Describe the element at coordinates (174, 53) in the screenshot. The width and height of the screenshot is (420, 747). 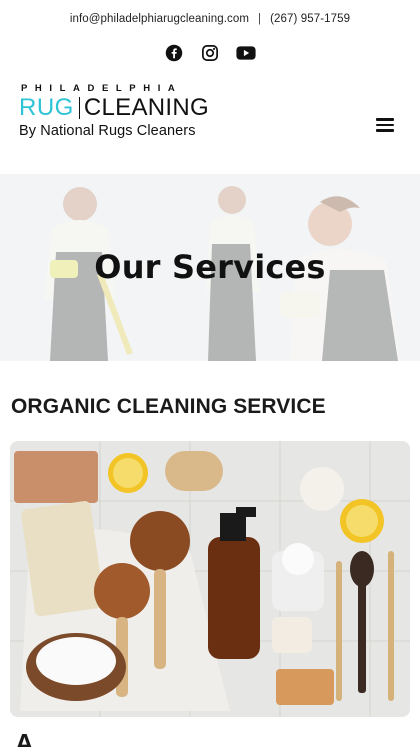
I see `facebook-icon` at that location.